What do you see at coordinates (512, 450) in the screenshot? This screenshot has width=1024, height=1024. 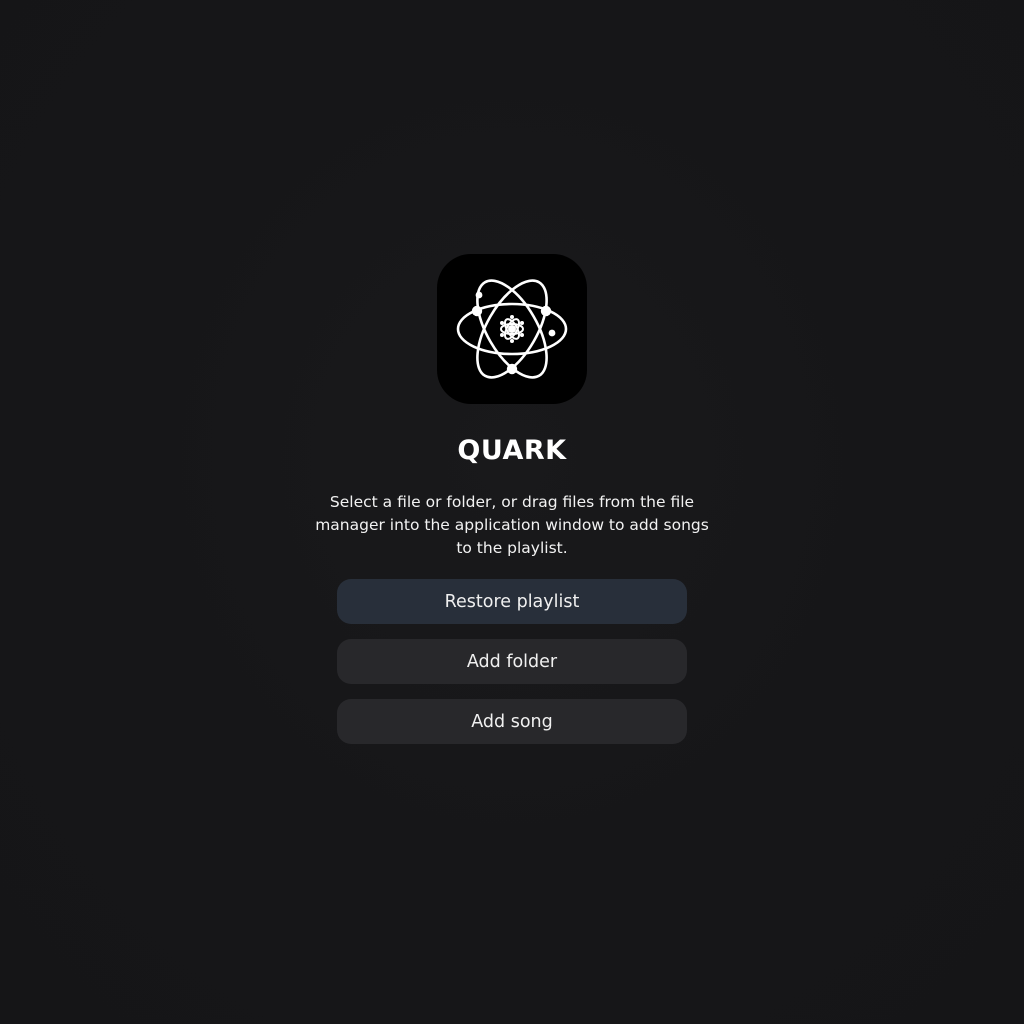 I see `app-title: QUARK` at bounding box center [512, 450].